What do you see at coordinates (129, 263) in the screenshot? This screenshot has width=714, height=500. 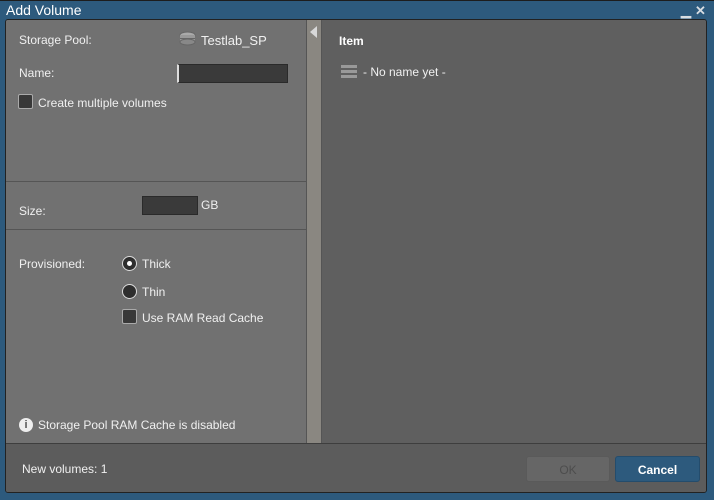 I see `radio-thick` at bounding box center [129, 263].